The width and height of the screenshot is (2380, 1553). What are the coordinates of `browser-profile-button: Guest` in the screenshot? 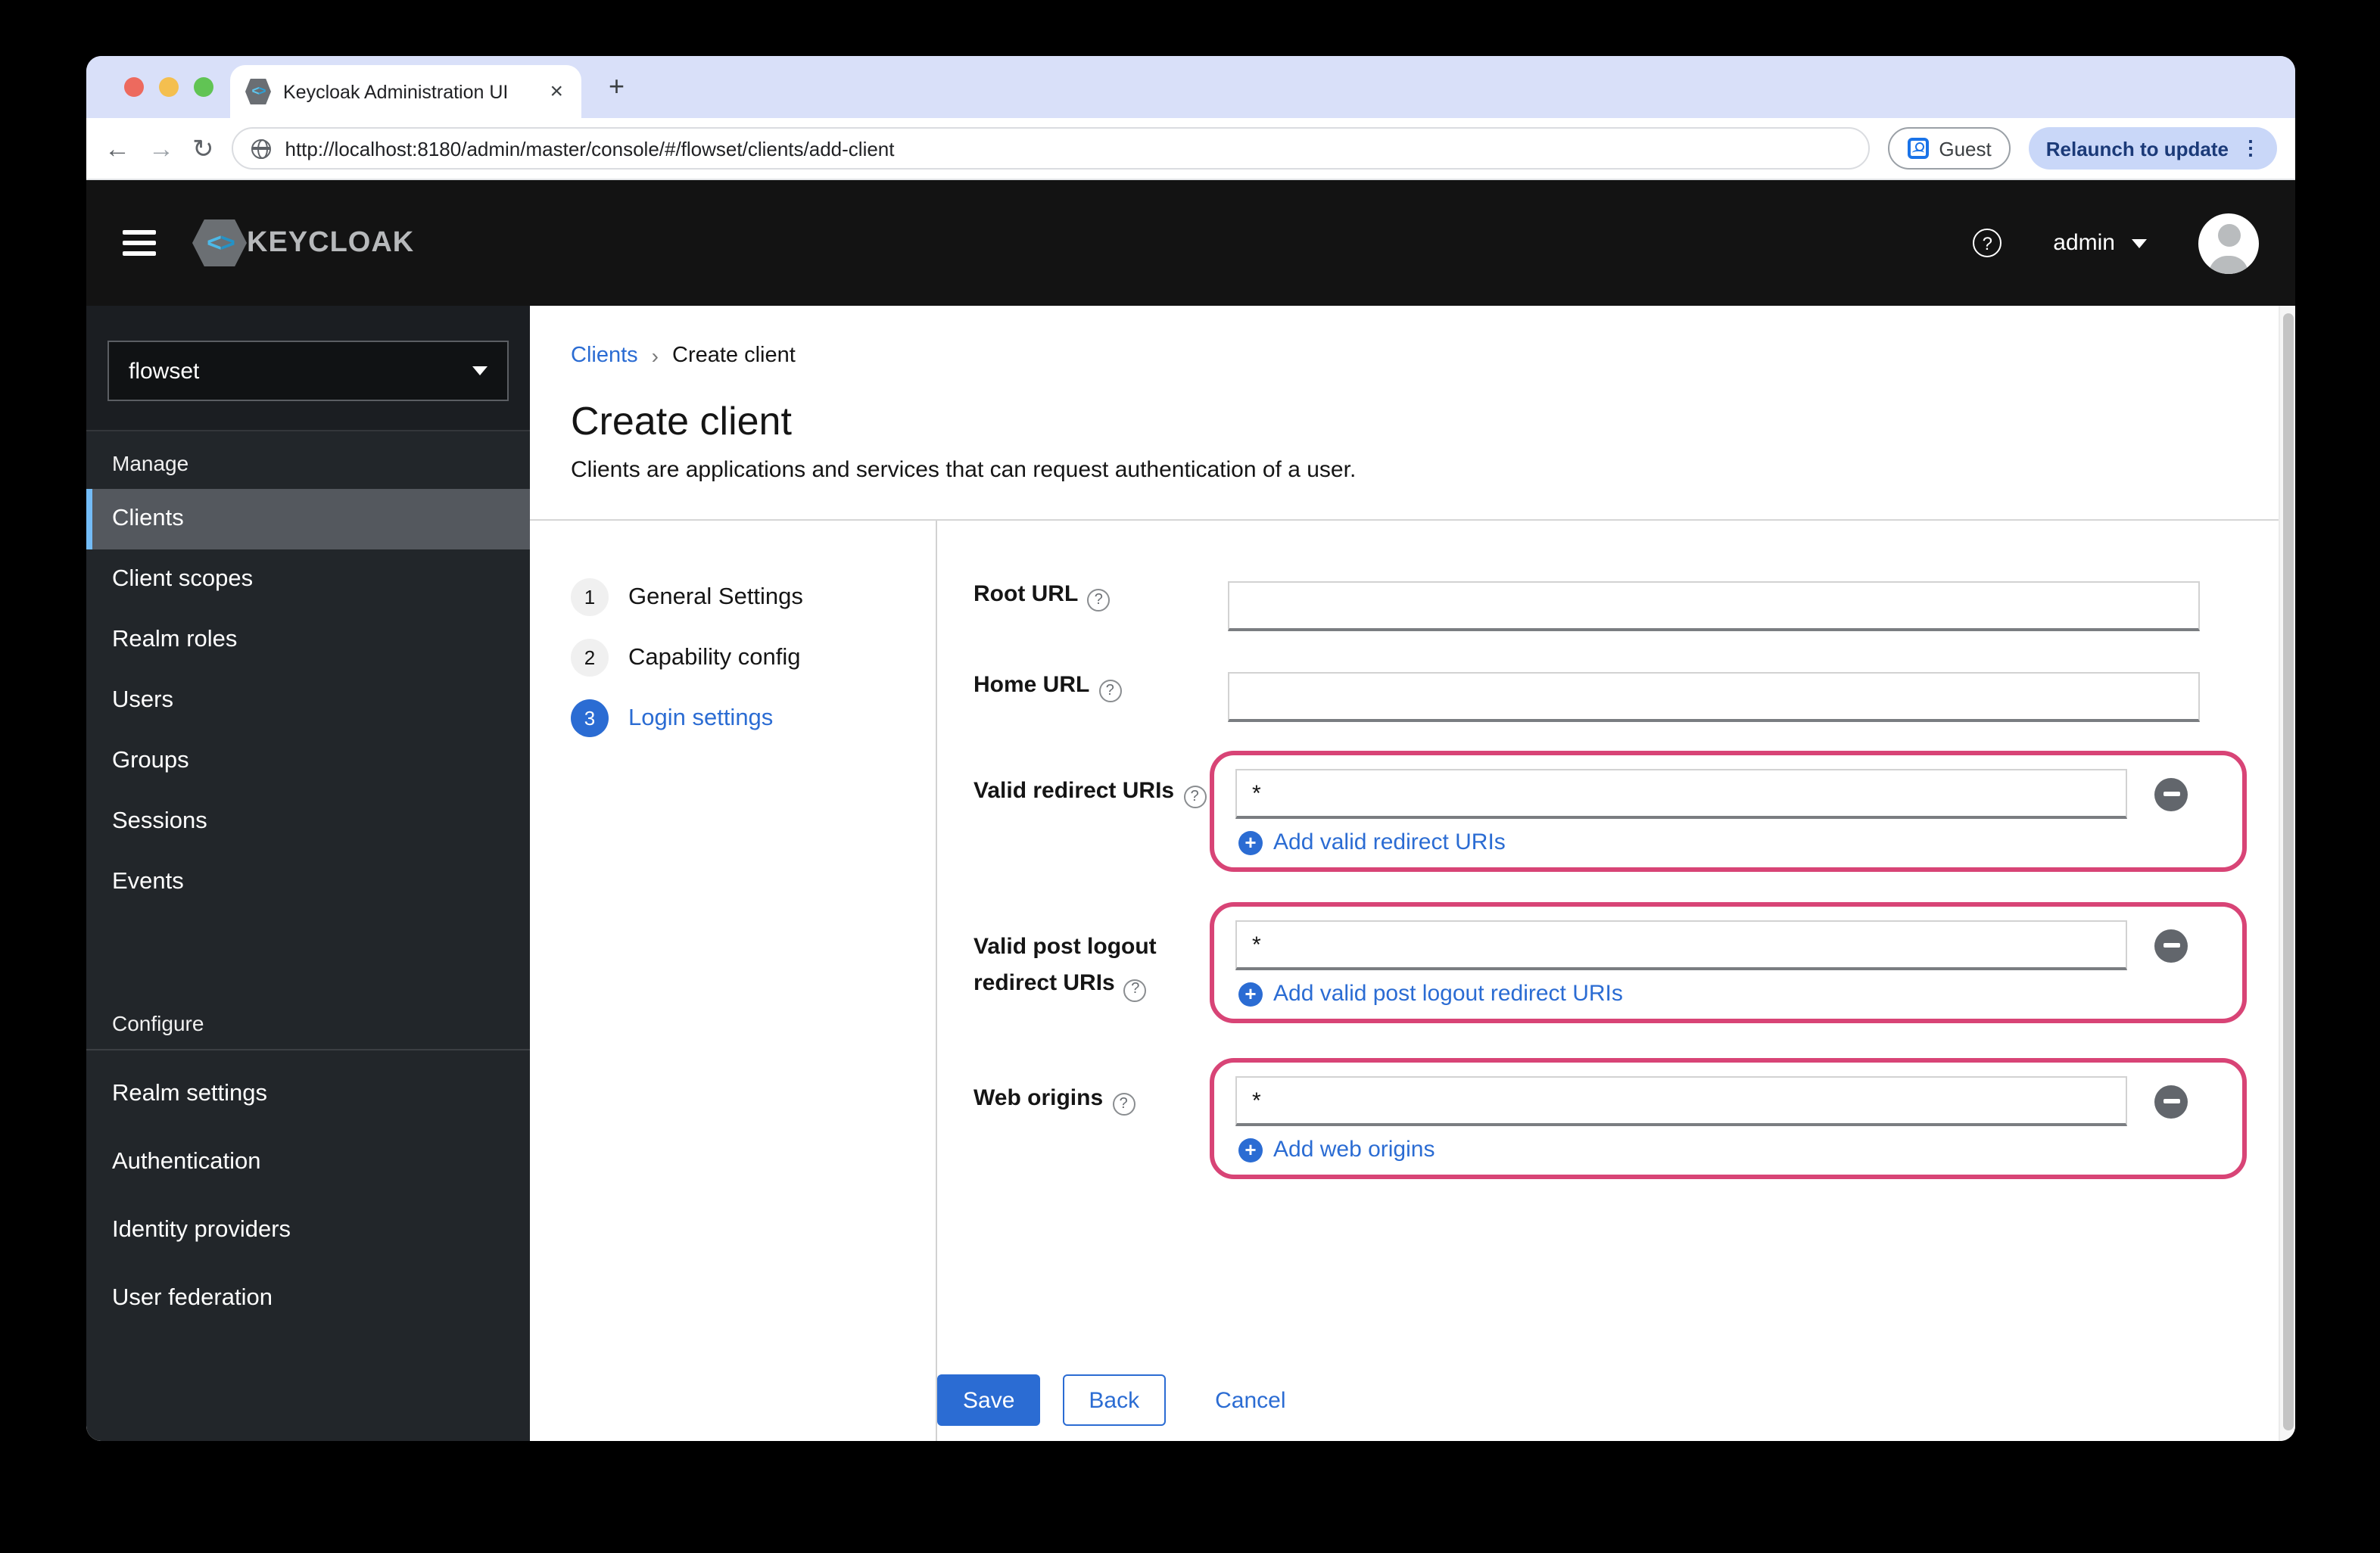 It's located at (1949, 148).